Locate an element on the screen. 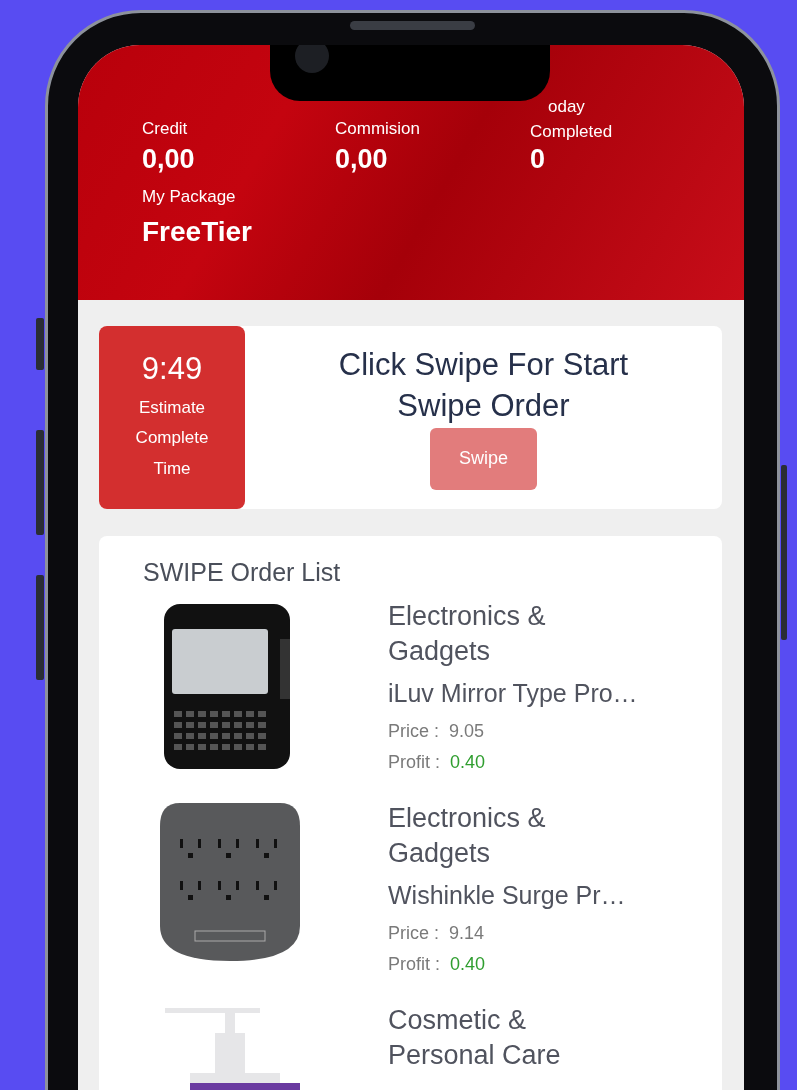  timer-value: 9:49 is located at coordinates (172, 368).